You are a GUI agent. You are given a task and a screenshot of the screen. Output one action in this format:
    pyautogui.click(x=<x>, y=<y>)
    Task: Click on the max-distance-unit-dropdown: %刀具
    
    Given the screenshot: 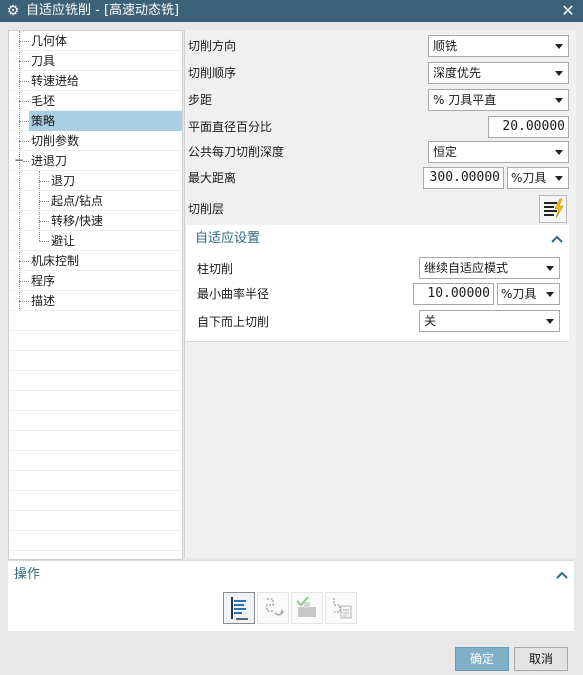 What is the action you would take?
    pyautogui.click(x=538, y=178)
    